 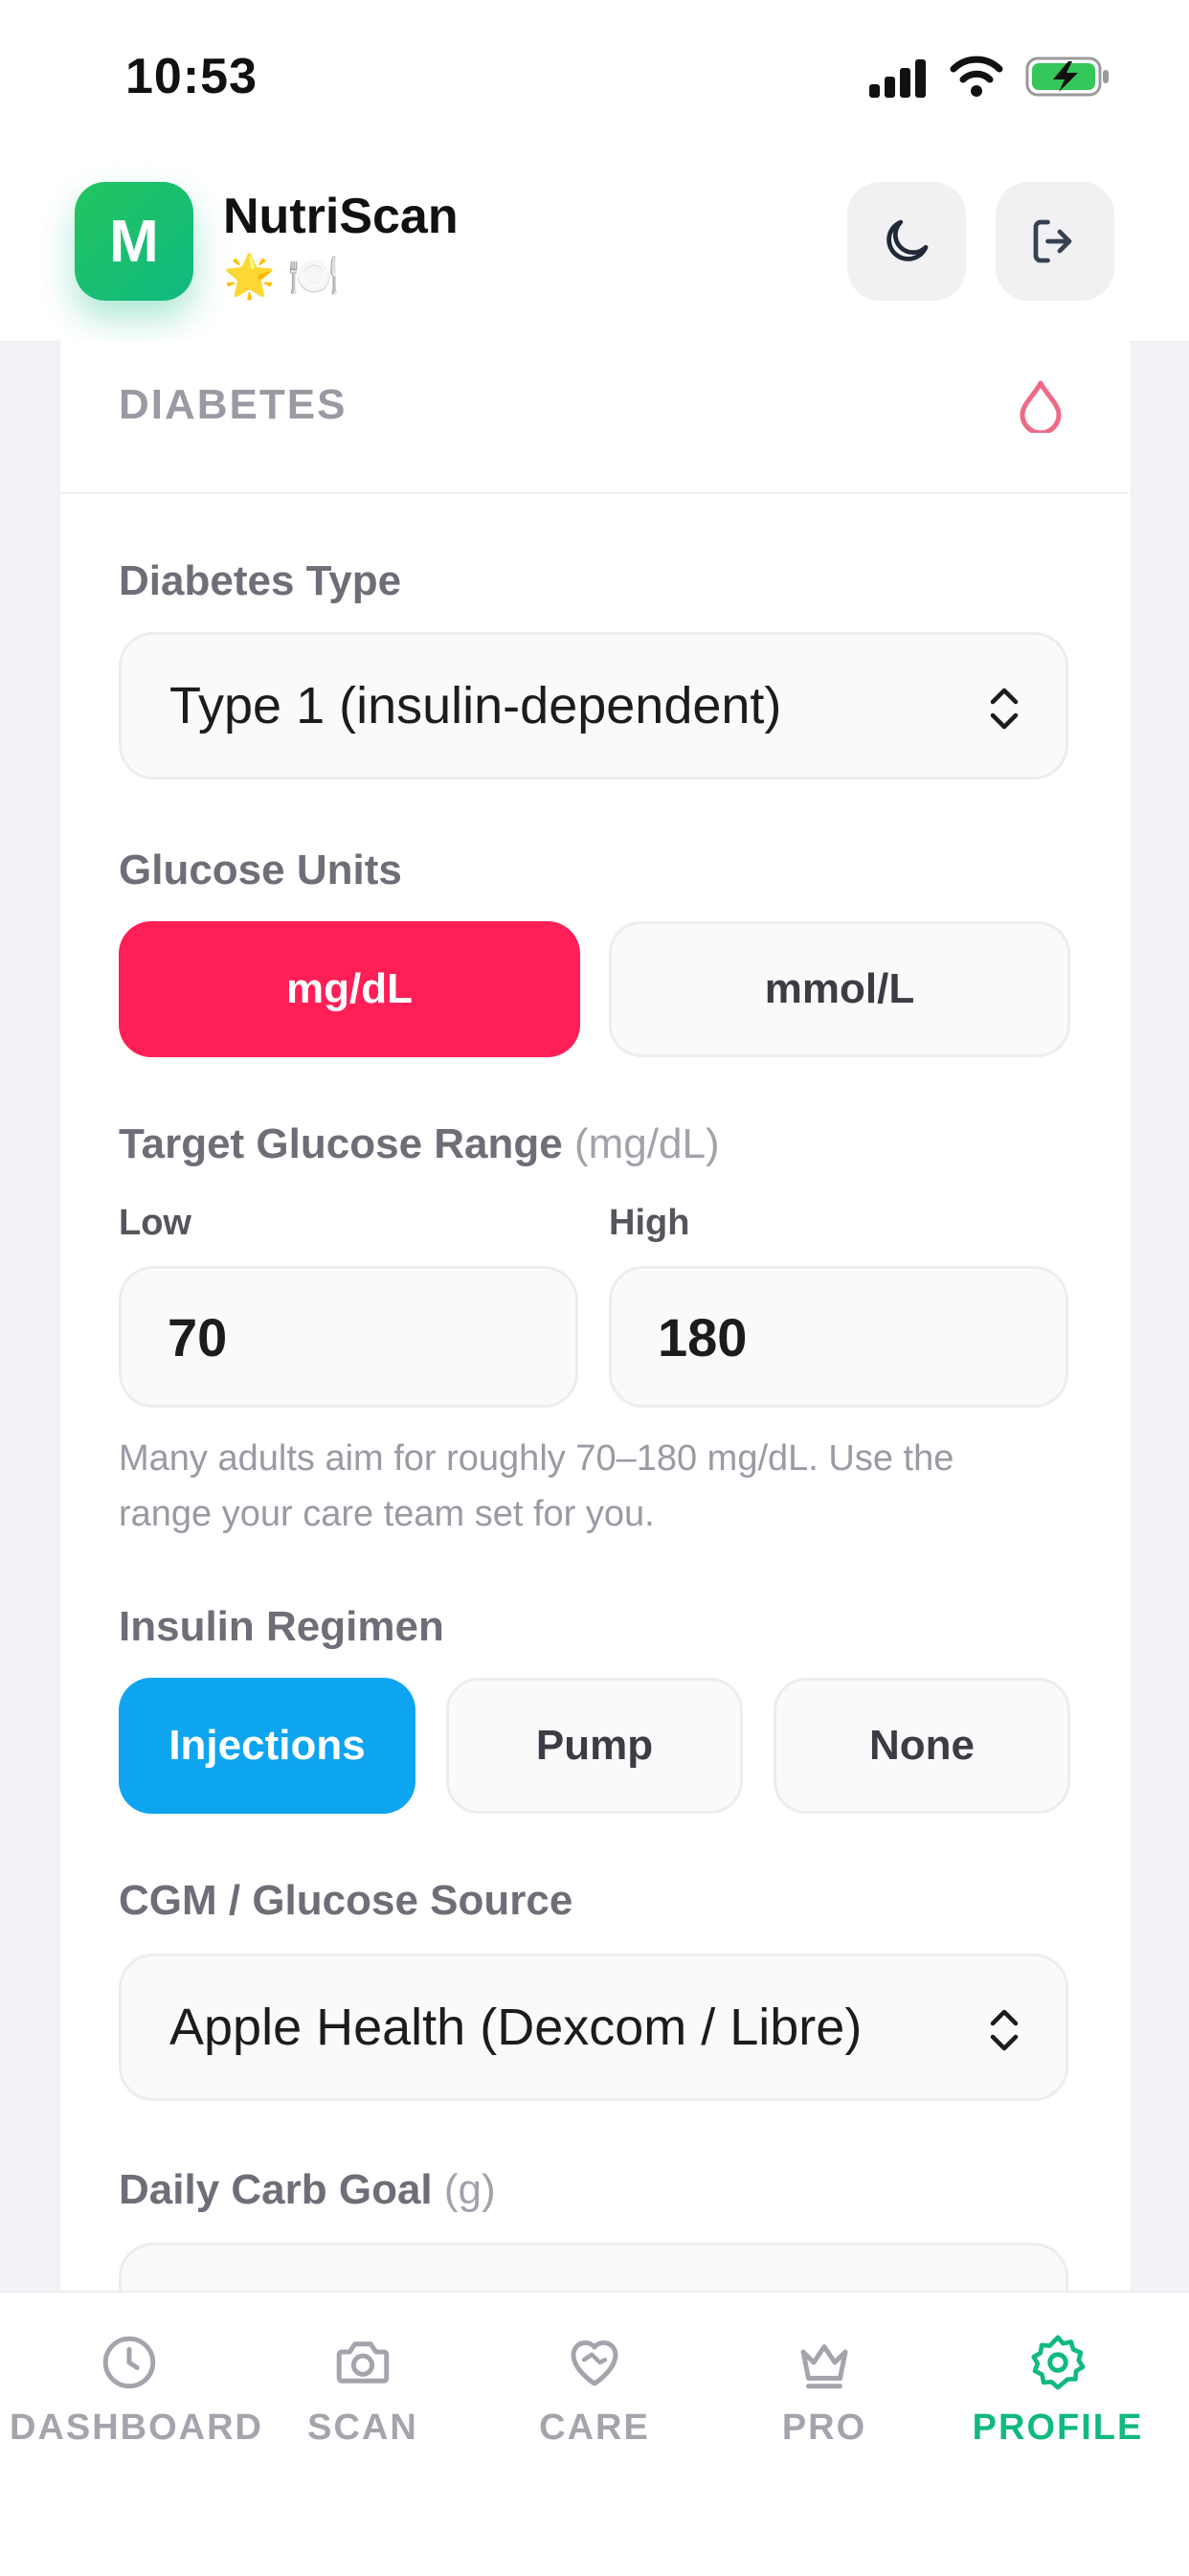 I want to click on gear-icon, so click(x=1058, y=2362).